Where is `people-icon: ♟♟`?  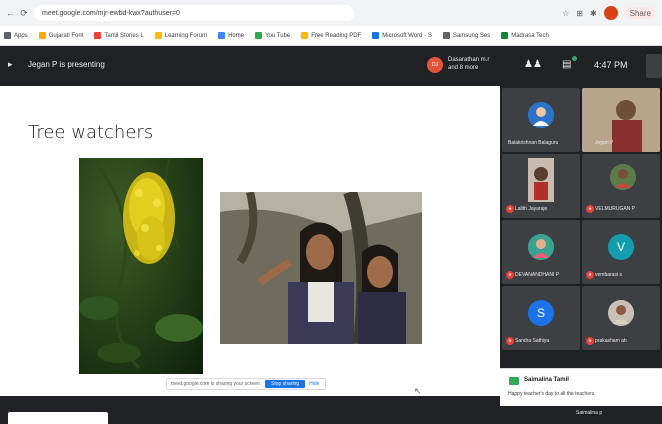
people-icon: ♟♟ is located at coordinates (533, 64).